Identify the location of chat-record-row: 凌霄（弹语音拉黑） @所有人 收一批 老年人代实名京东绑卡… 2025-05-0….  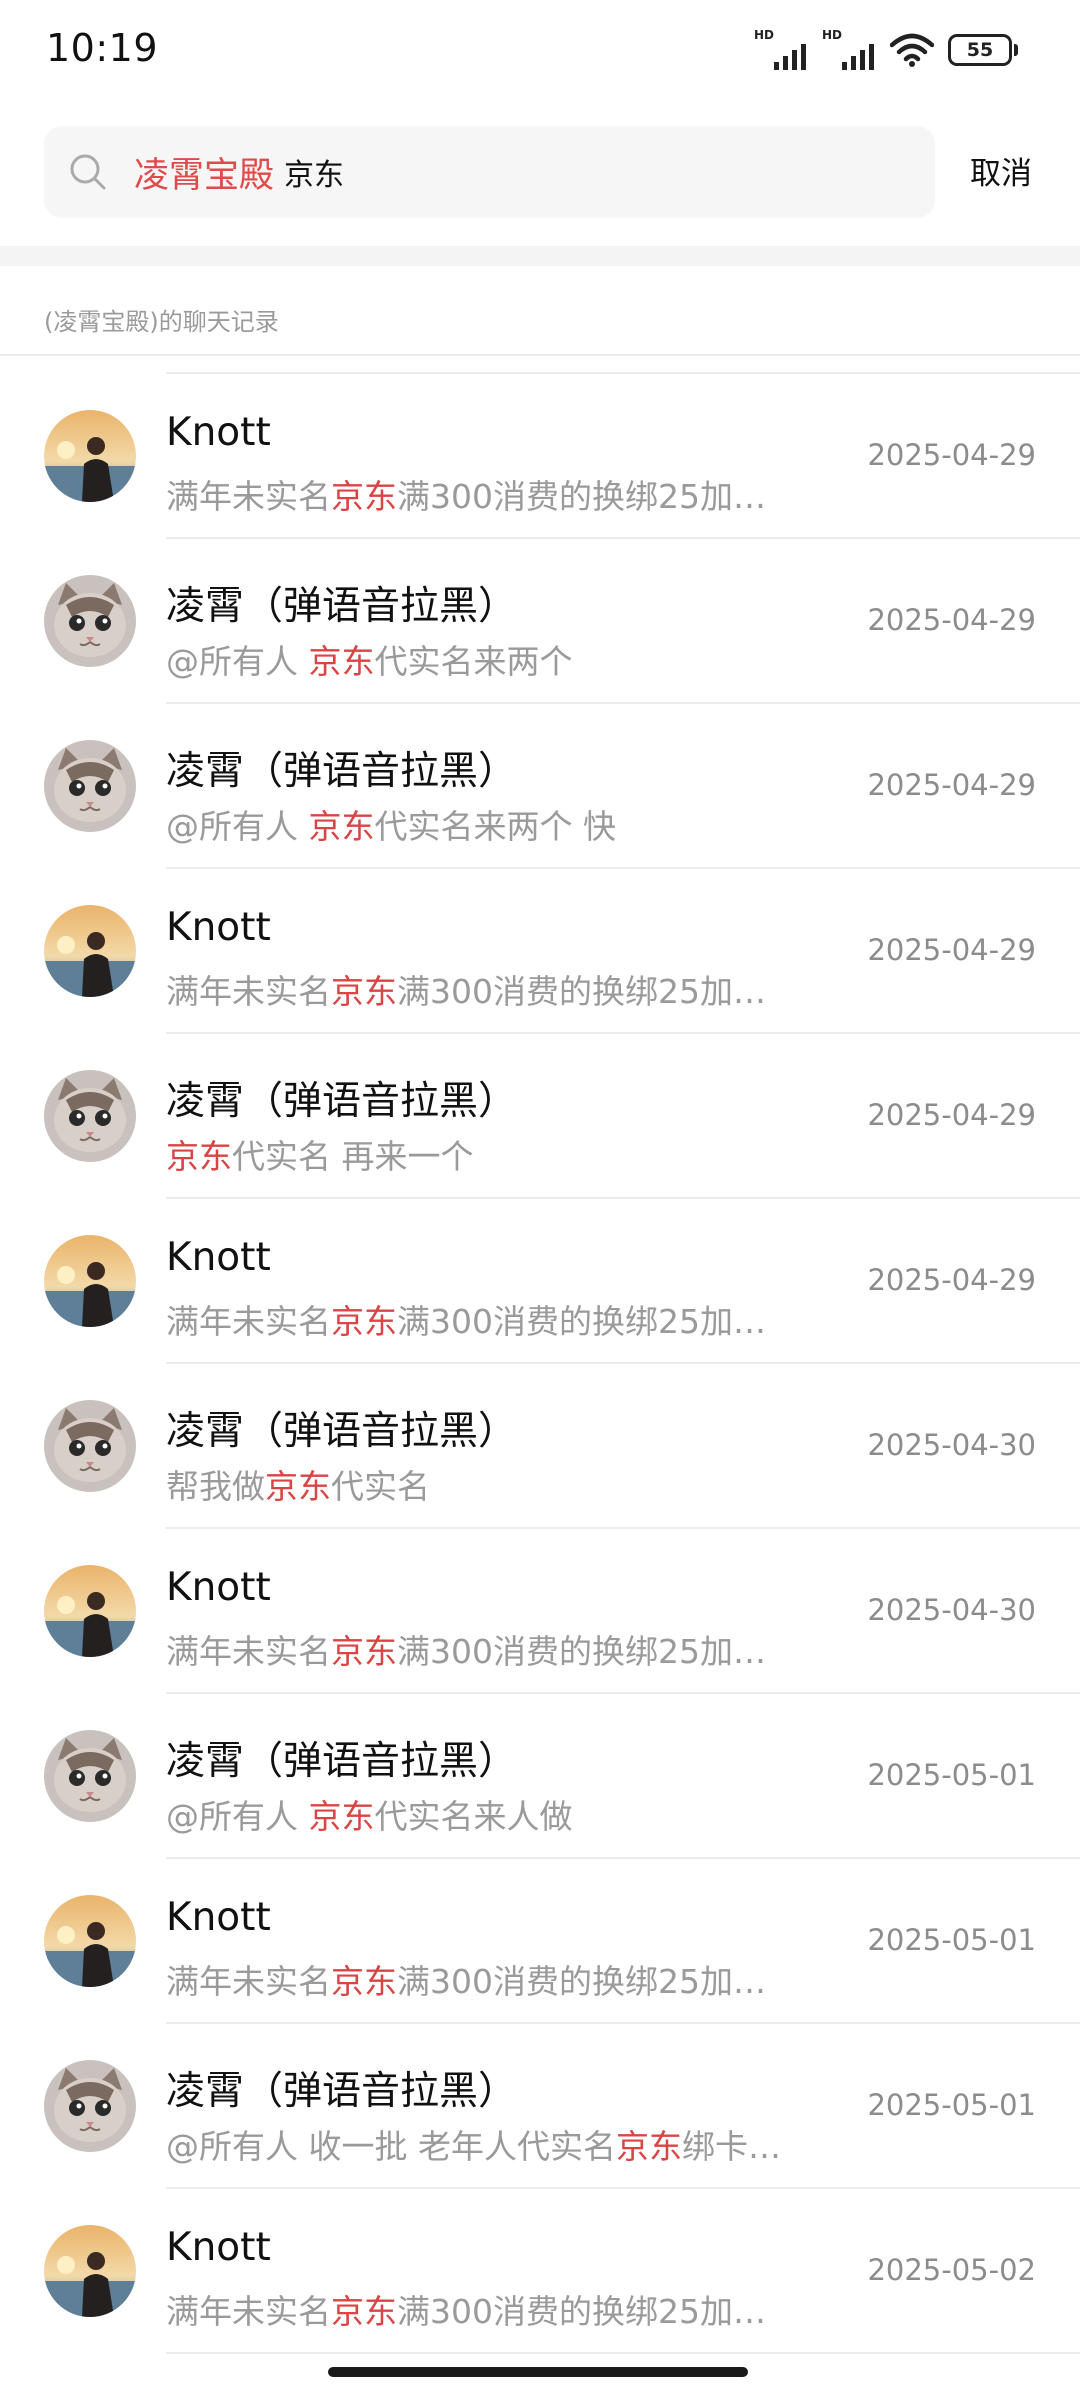
(540, 2106).